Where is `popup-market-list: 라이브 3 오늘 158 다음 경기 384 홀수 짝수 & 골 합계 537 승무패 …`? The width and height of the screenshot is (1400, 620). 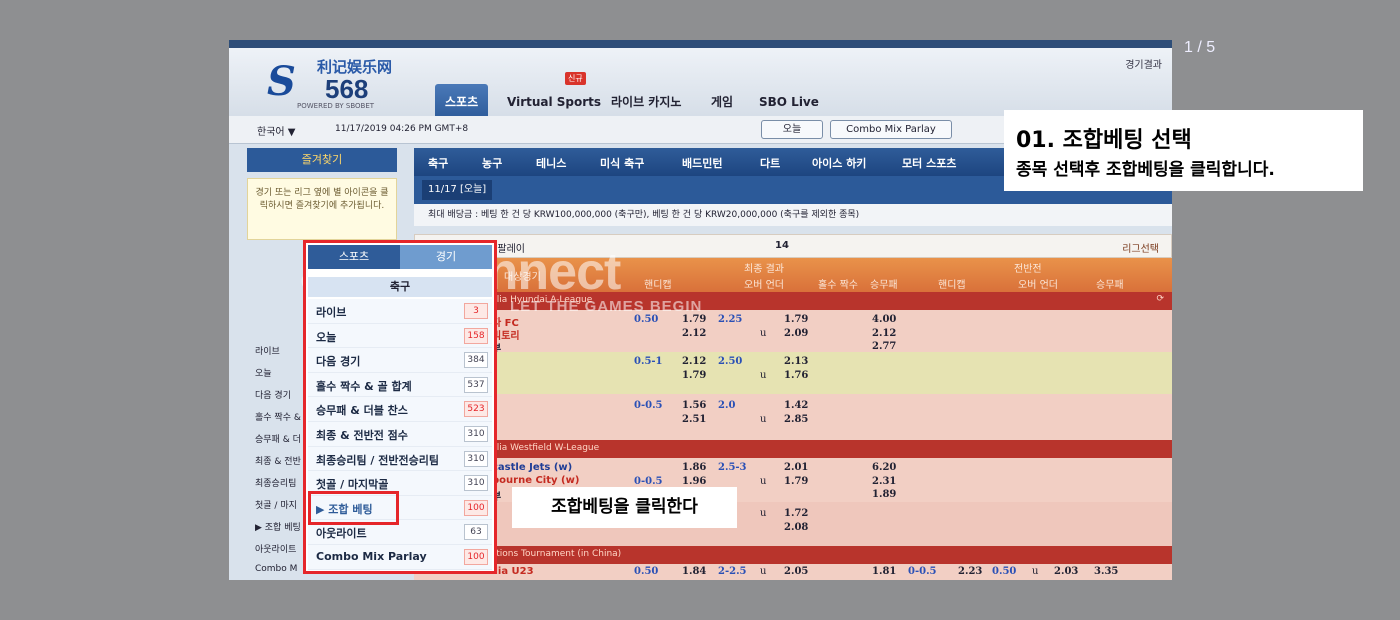
popup-market-list: 라이브 3 오늘 158 다음 경기 384 홀수 짝수 & 골 합계 537 승무패 … is located at coordinates (400, 434).